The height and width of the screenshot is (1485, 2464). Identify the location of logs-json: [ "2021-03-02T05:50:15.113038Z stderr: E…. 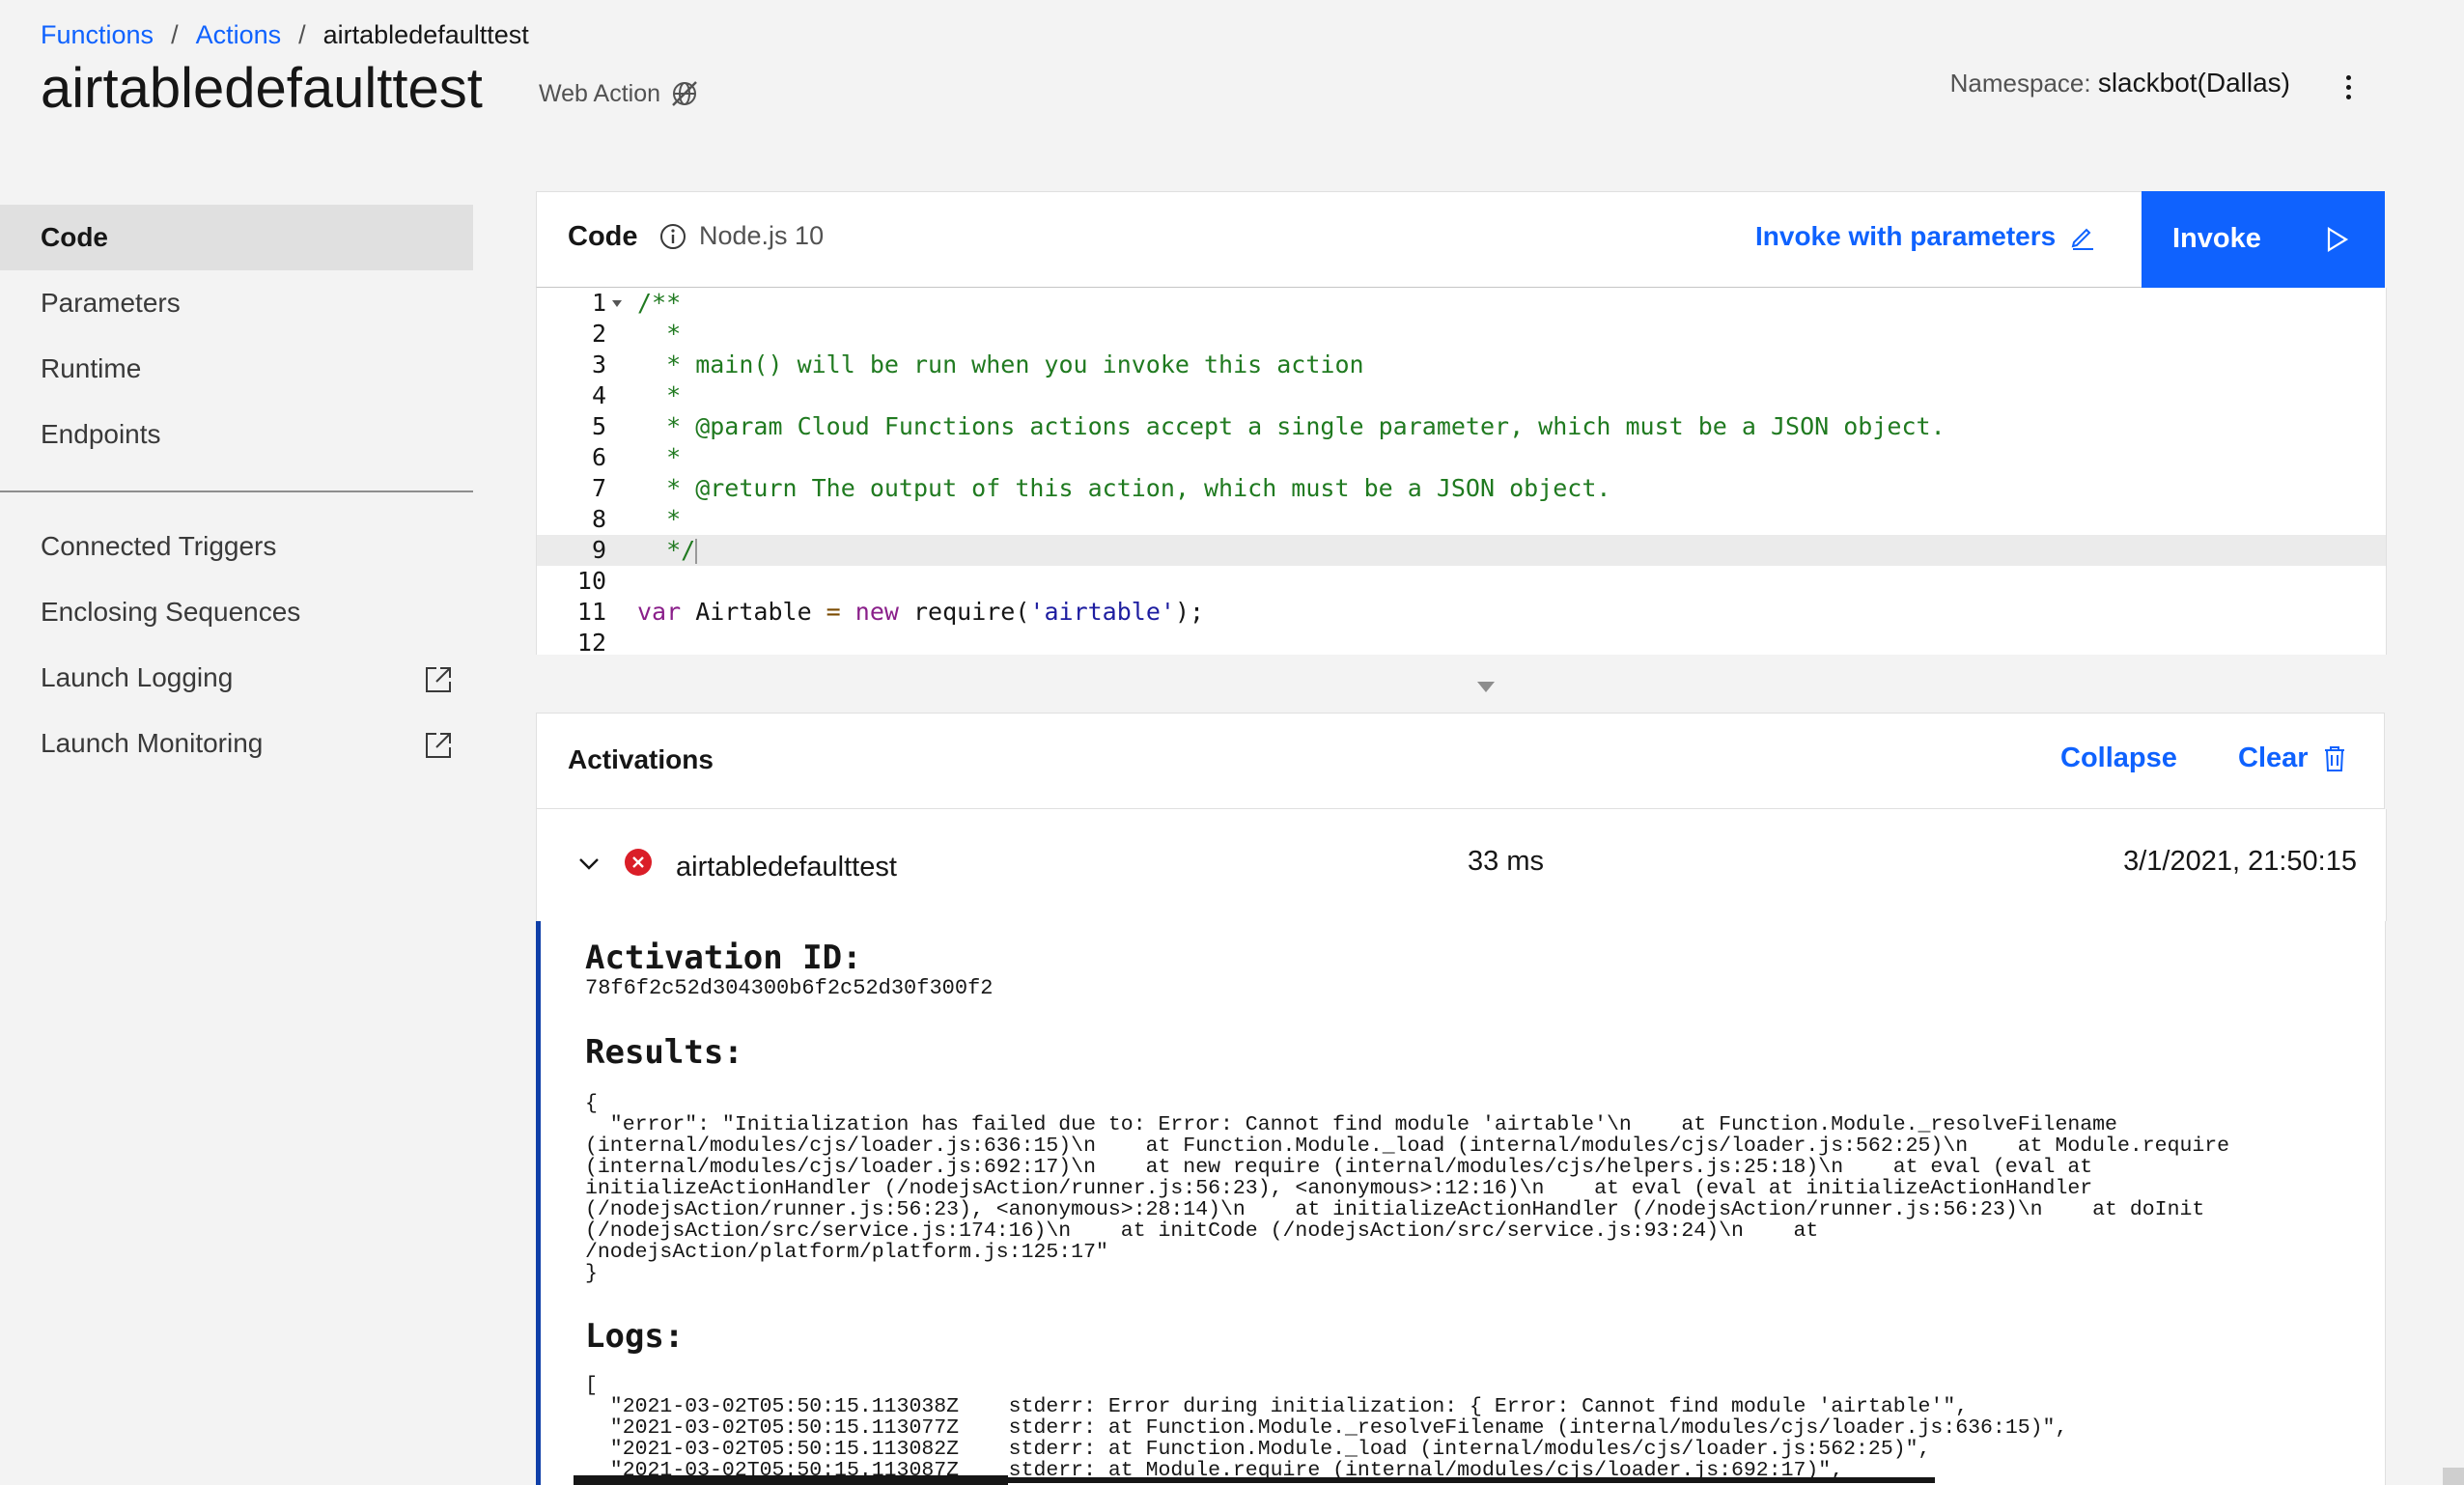
(1327, 1428).